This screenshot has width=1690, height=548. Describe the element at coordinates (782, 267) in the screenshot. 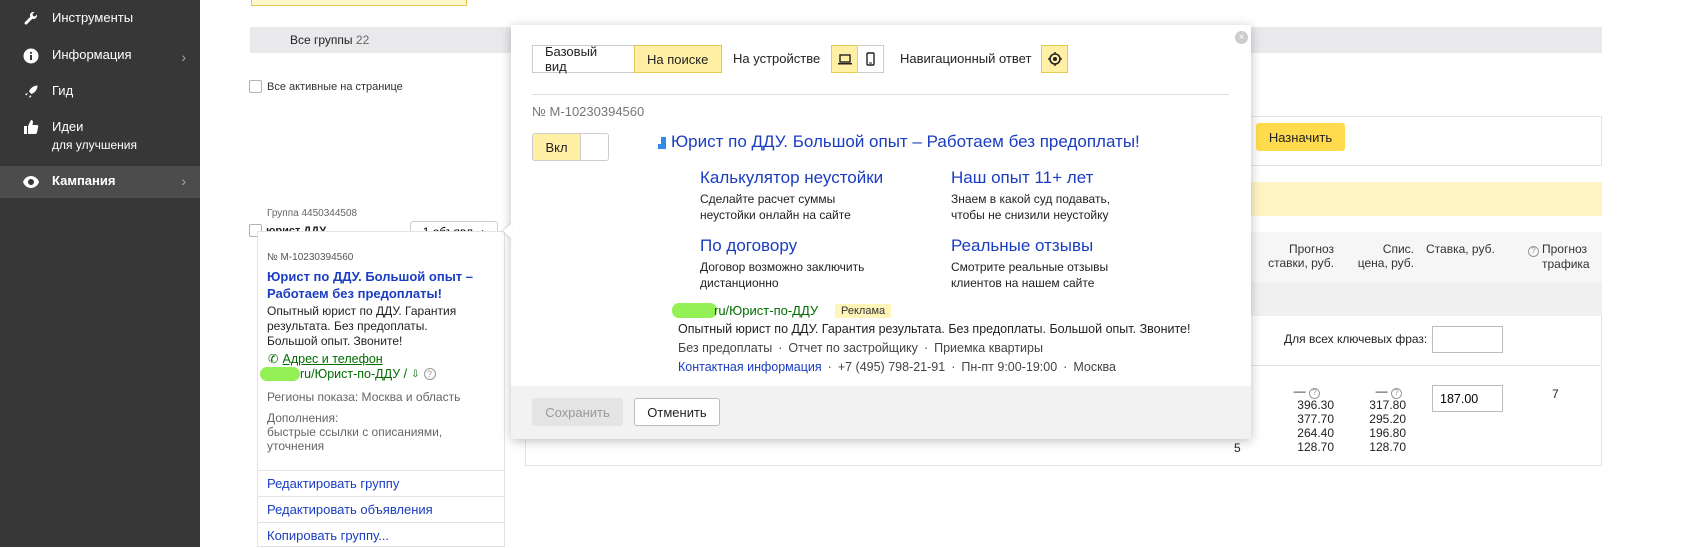

I see `sitelink-desc: Договор возможно заключить` at that location.